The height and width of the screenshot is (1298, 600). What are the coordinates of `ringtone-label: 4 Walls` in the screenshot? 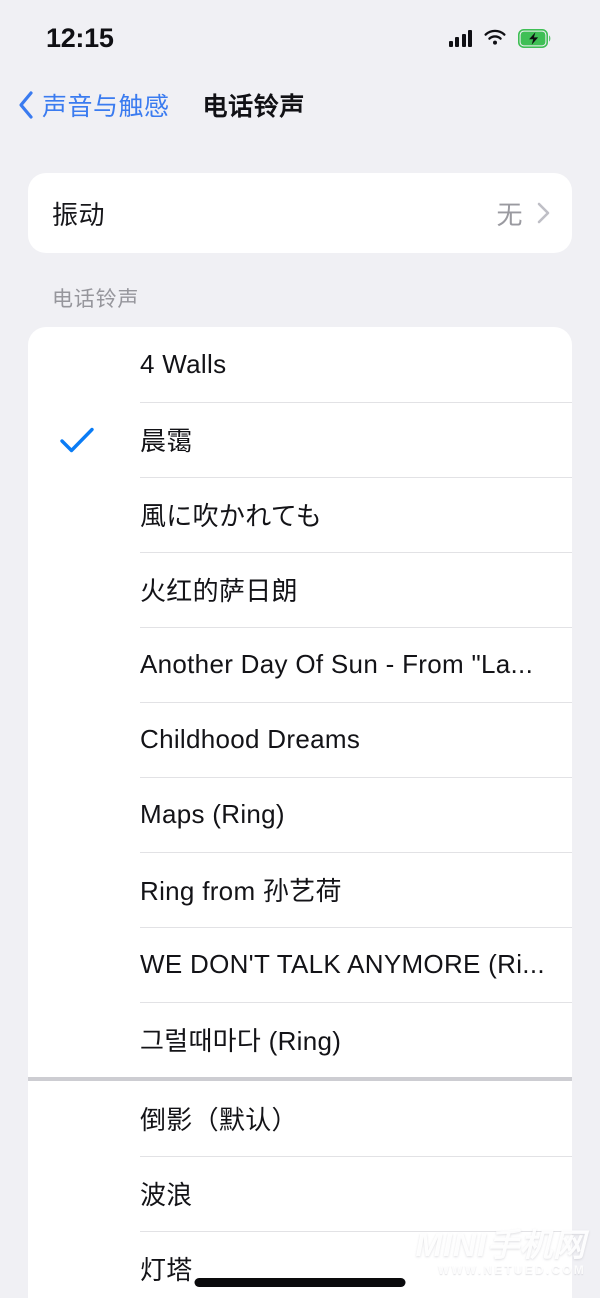 It's located at (183, 364).